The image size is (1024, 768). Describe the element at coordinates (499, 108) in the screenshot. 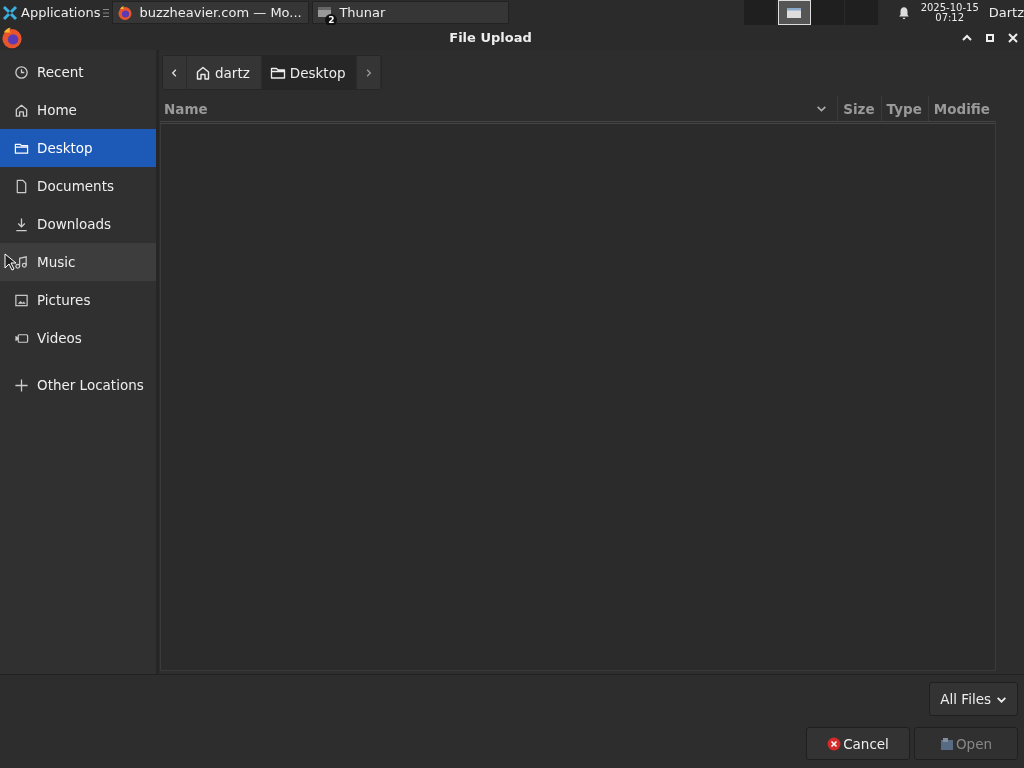

I see `column-header: Name` at that location.